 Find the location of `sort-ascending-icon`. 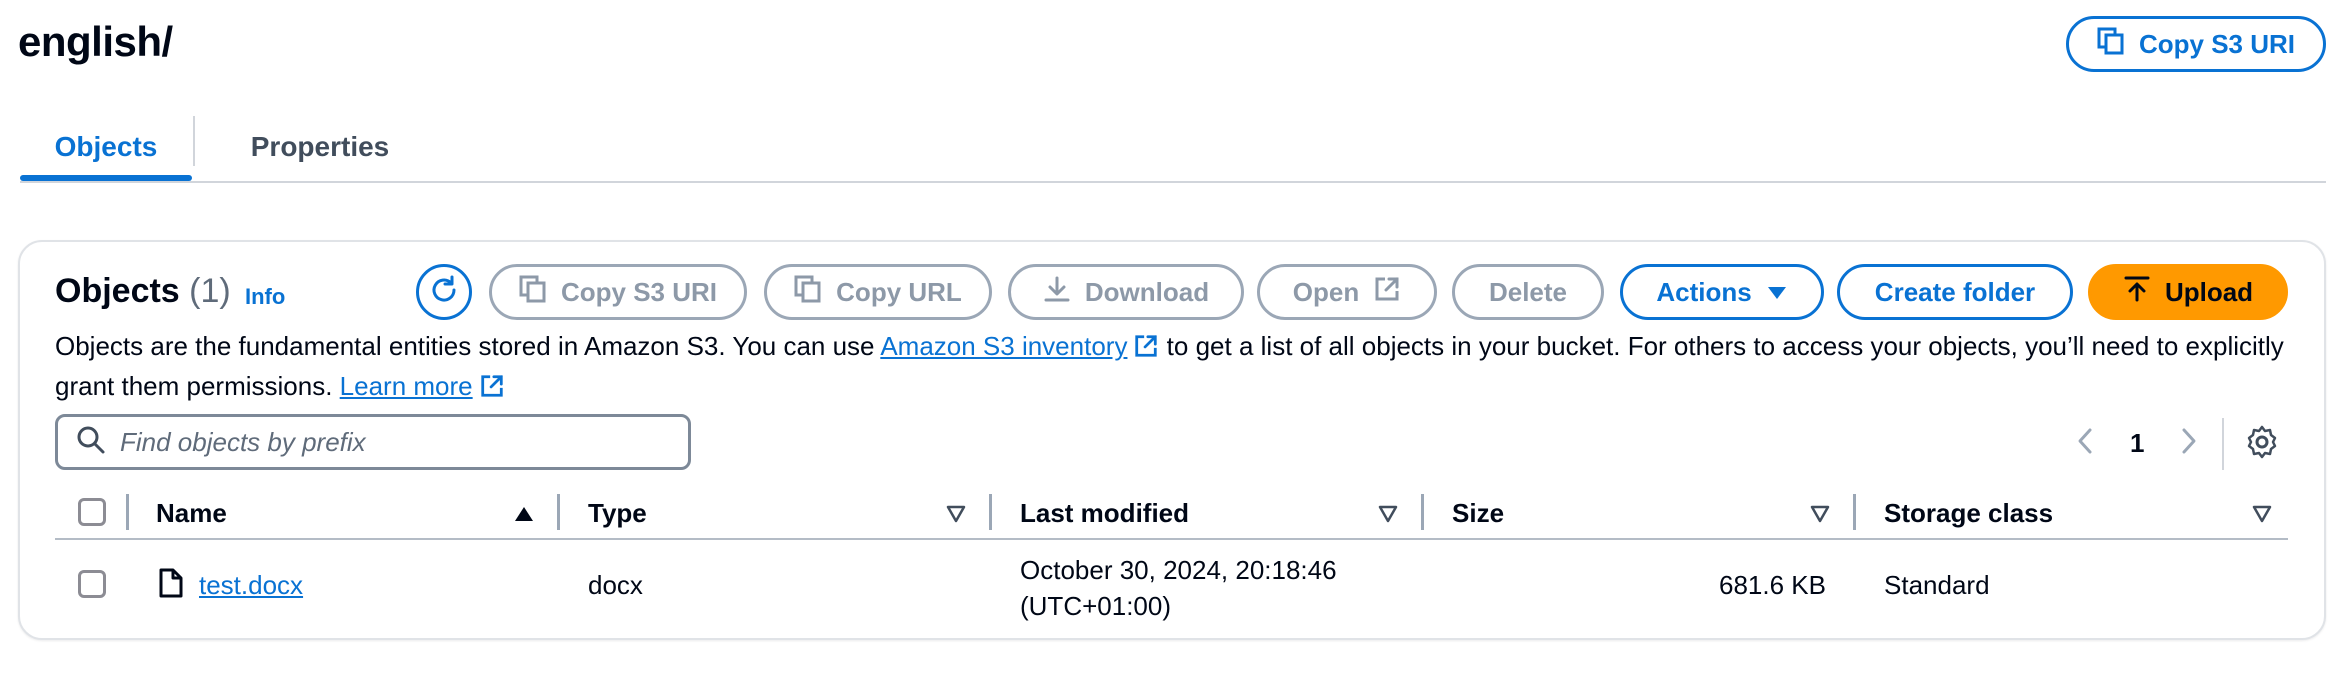

sort-ascending-icon is located at coordinates (524, 516).